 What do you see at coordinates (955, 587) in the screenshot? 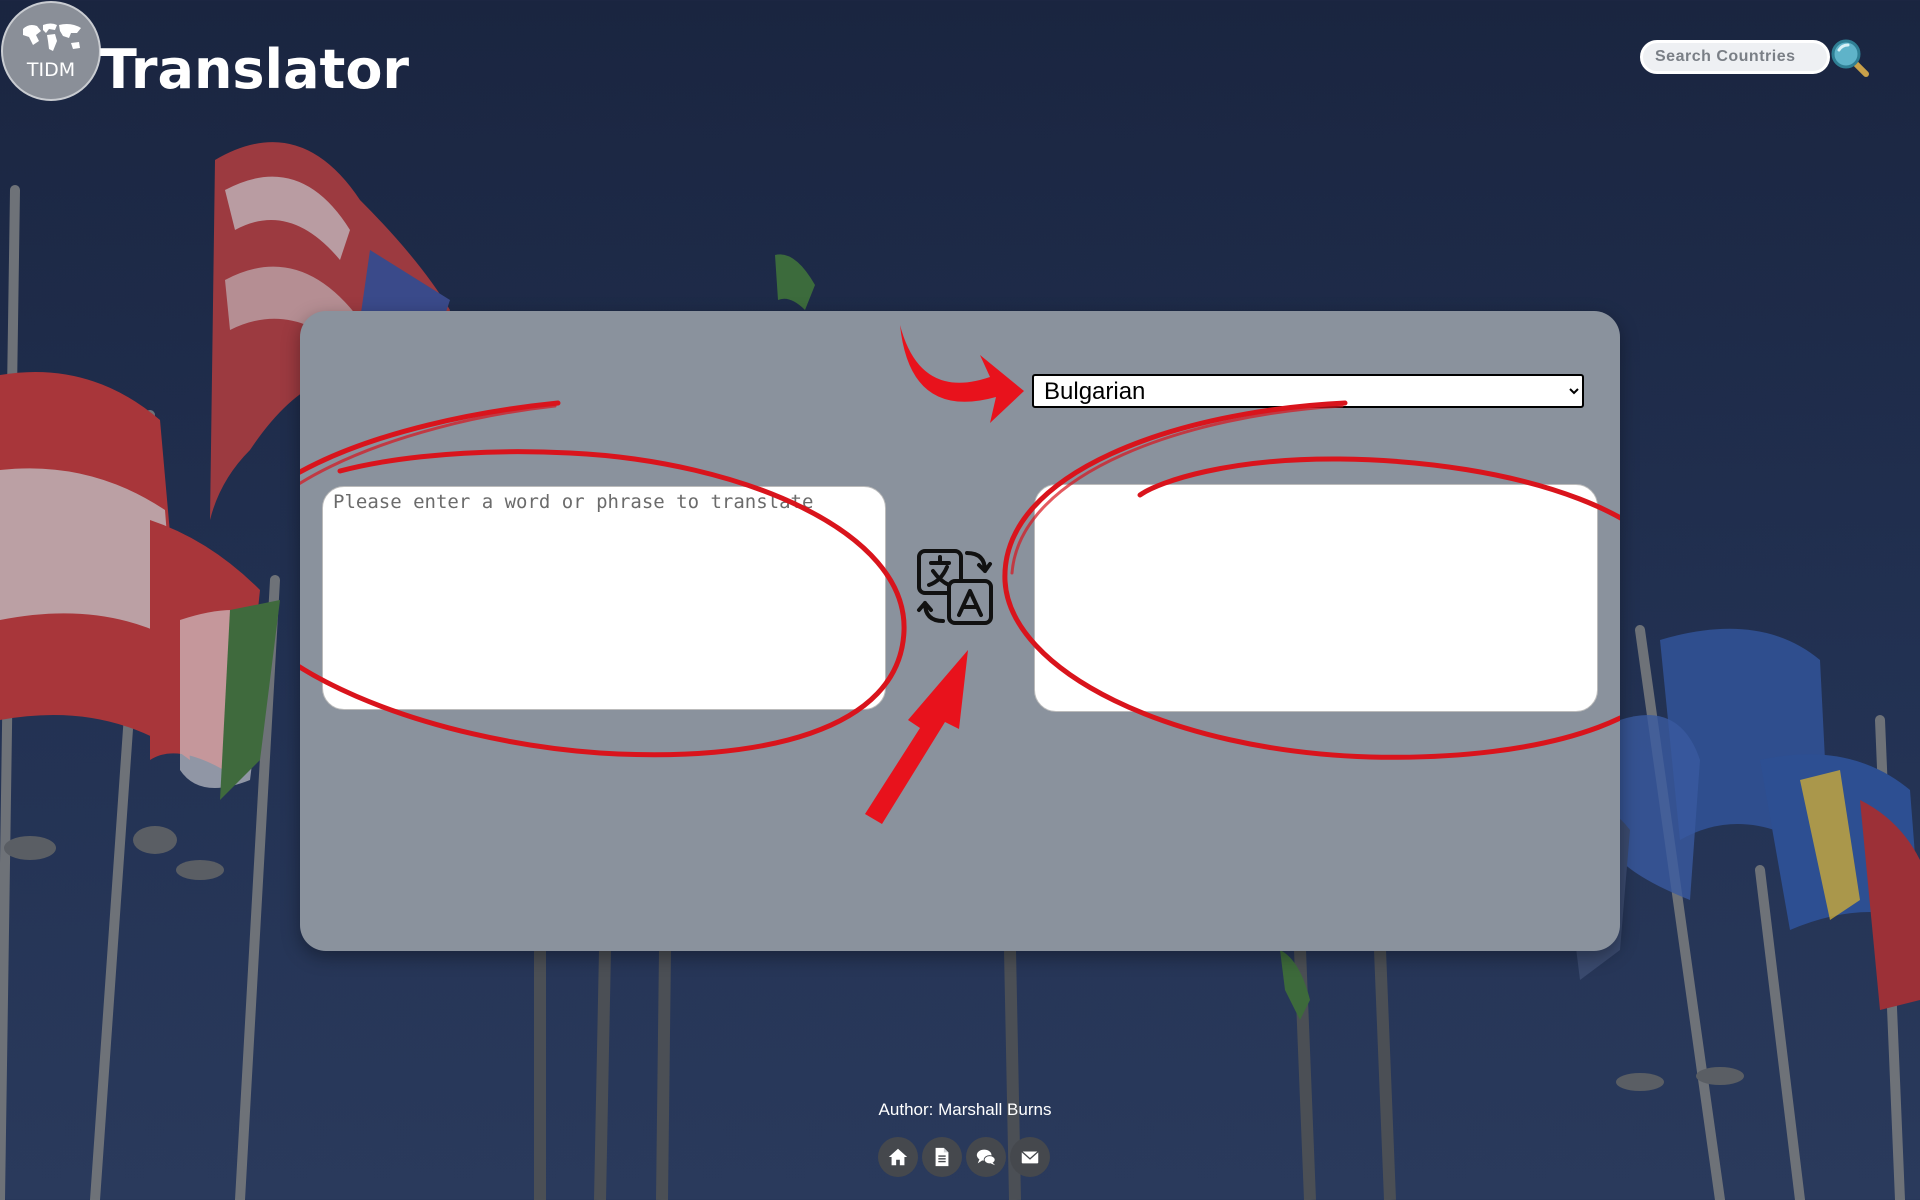
I see `translate-icon` at bounding box center [955, 587].